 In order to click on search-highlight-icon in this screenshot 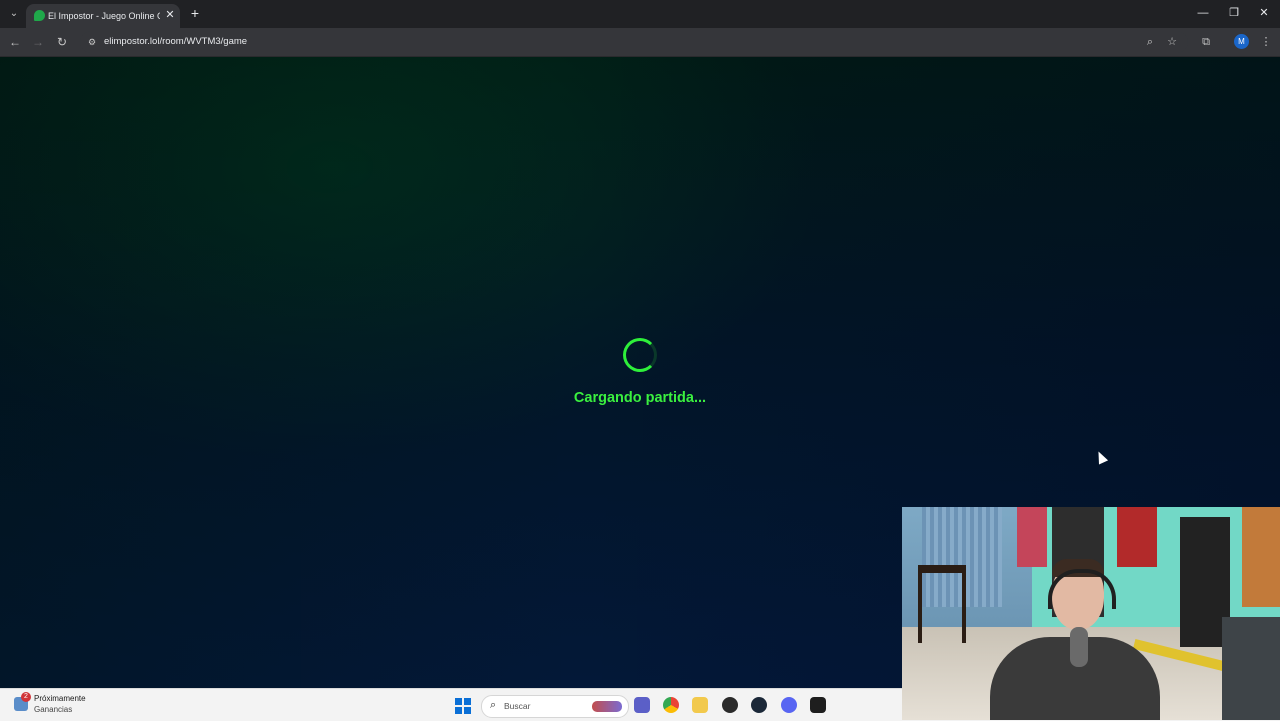, I will do `click(607, 706)`.